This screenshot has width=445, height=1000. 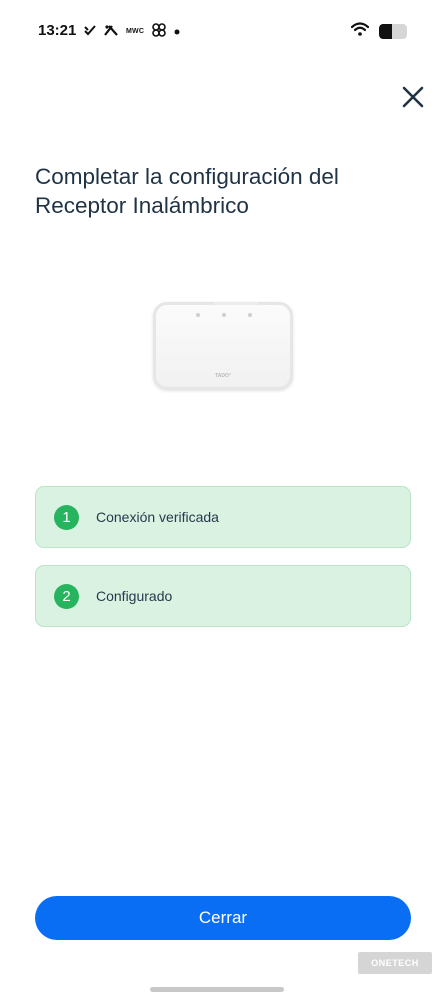 I want to click on step-number-badge: 1, so click(x=66, y=517).